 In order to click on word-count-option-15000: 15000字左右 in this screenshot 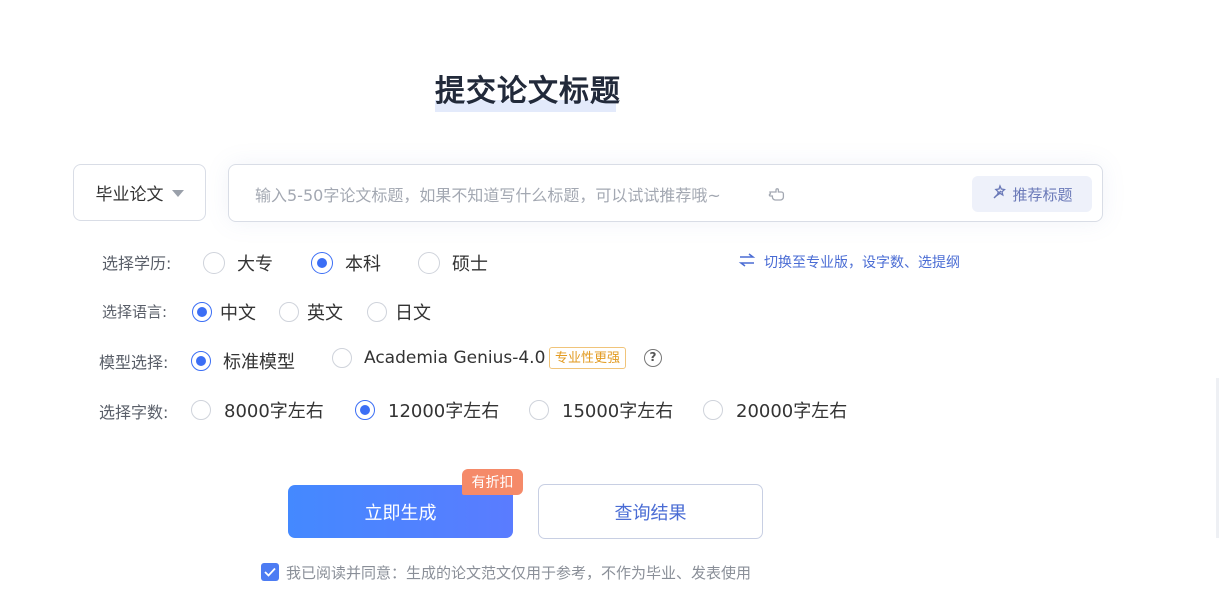, I will do `click(601, 410)`.